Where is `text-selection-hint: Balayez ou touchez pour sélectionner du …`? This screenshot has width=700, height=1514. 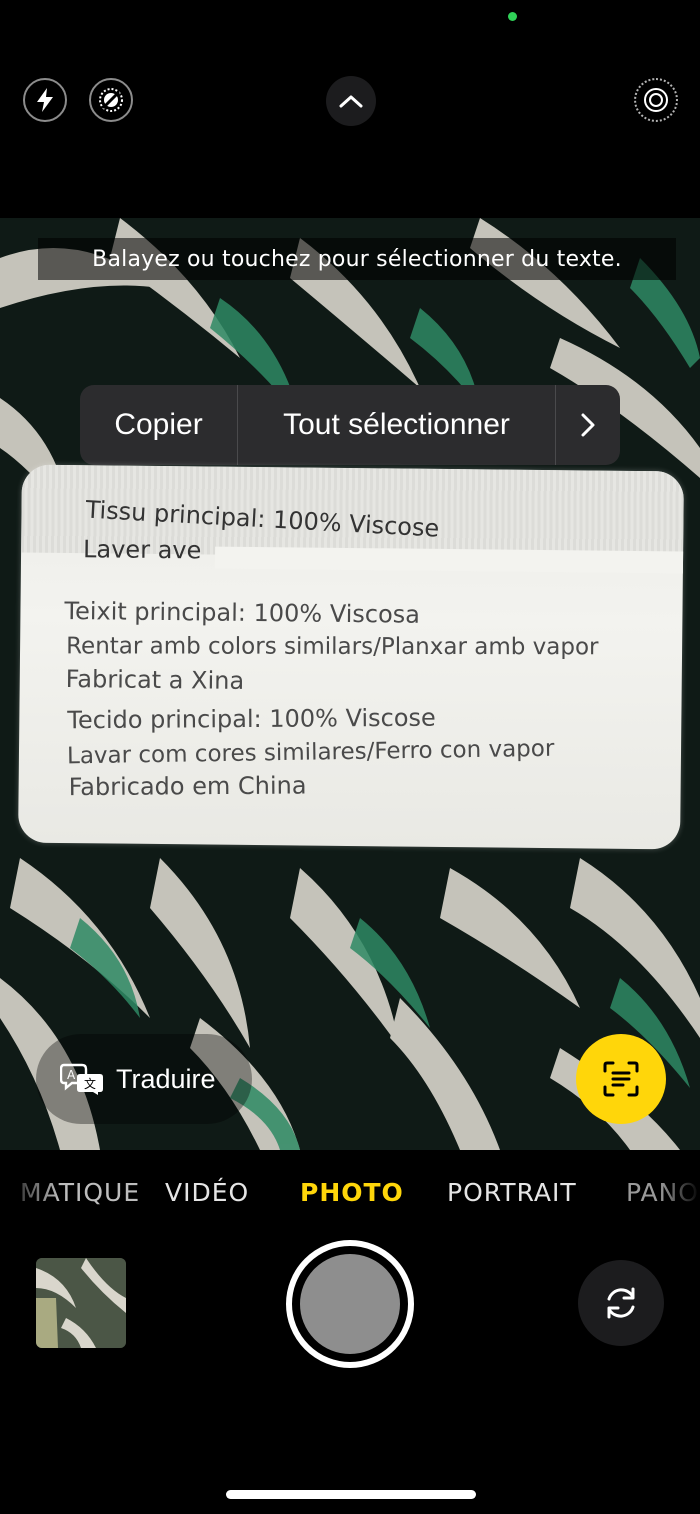 text-selection-hint: Balayez ou touchez pour sélectionner du … is located at coordinates (357, 259).